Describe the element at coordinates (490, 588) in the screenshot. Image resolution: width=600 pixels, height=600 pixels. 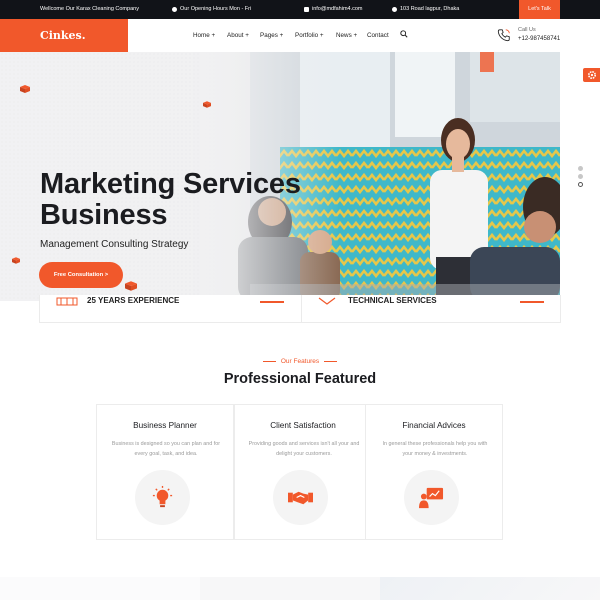
I see `bottom-band-right` at that location.